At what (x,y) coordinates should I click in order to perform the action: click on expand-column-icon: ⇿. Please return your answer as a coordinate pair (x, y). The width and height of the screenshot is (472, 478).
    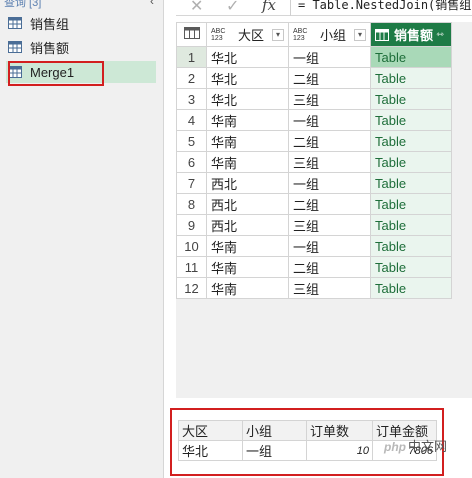
    Looking at the image, I should click on (440, 35).